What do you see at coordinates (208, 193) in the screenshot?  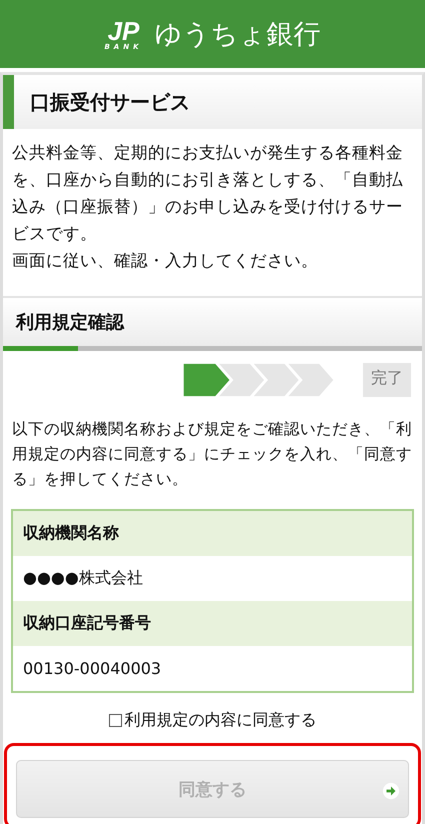 I see `description-text: 公共料金等、定期的にお支払いが発生する各種料金を、口座から自動的にお引き落としする、「自動払込み（口座振替）」のお申し込みを受け付けるサービスです。` at bounding box center [208, 193].